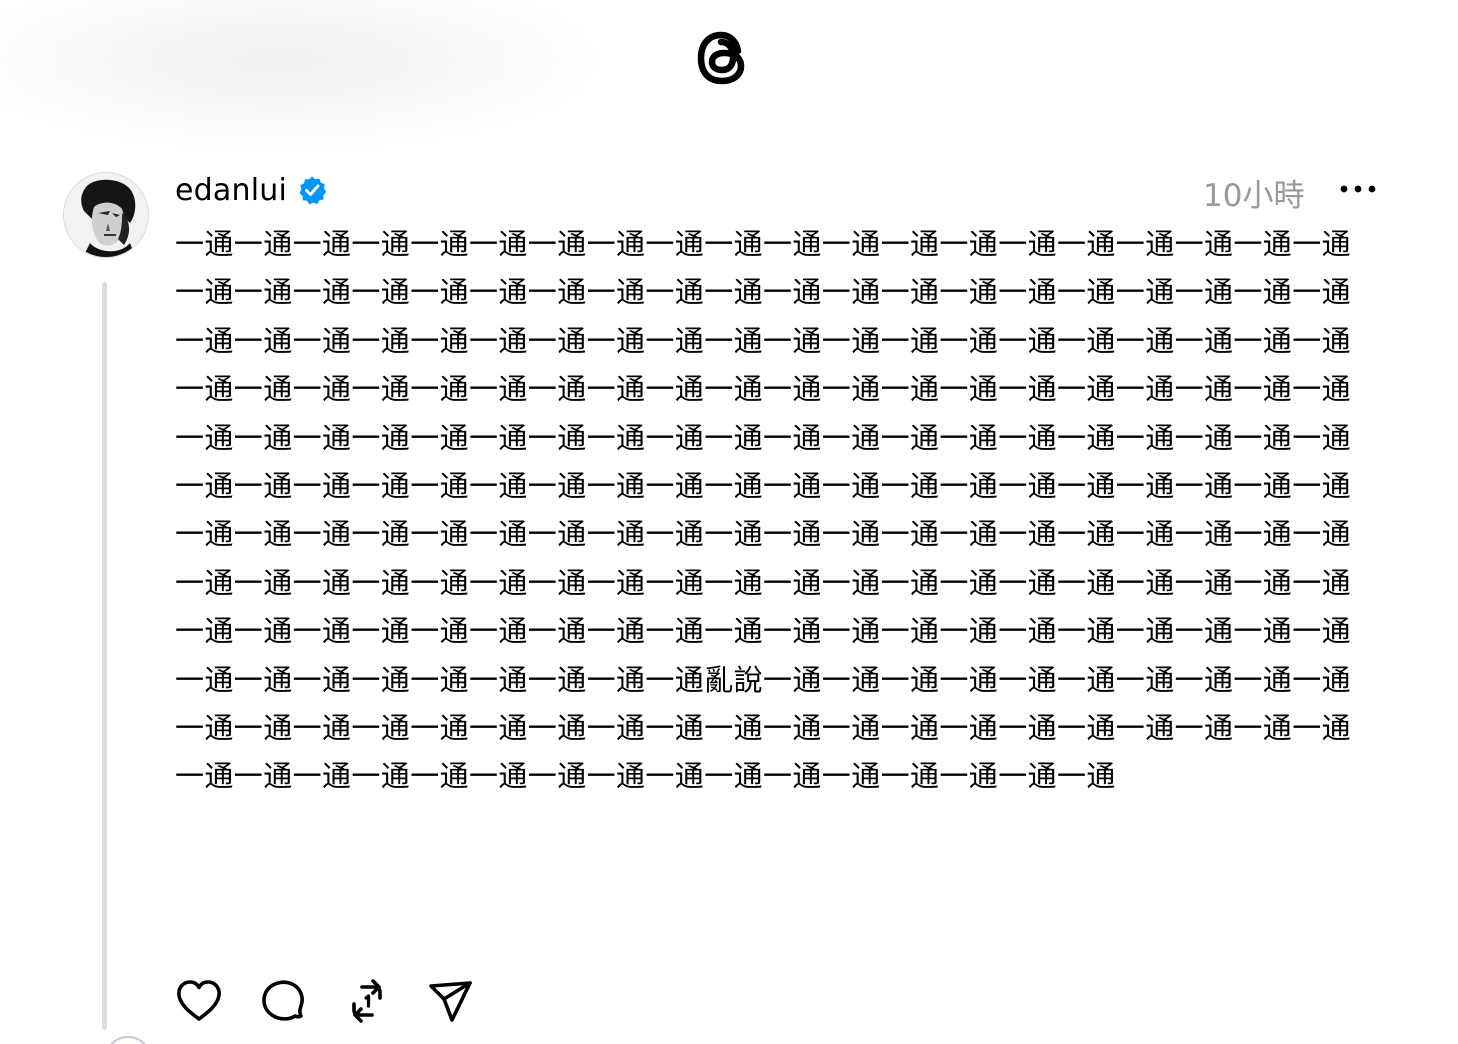 The image size is (1458, 1044). What do you see at coordinates (231, 190) in the screenshot?
I see `username: edanlui` at bounding box center [231, 190].